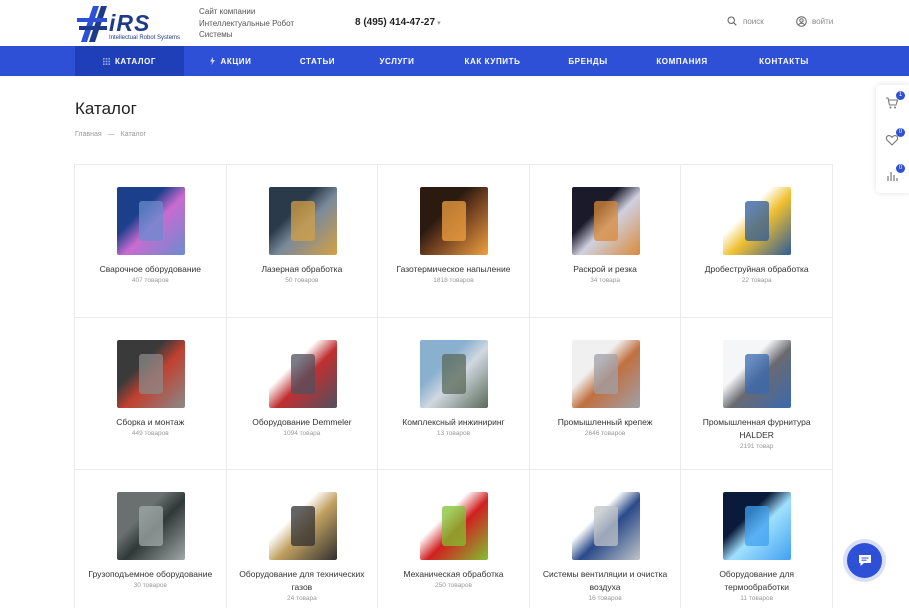 This screenshot has width=909, height=608. I want to click on nav-item-promotions: АКЦИИ, so click(231, 61).